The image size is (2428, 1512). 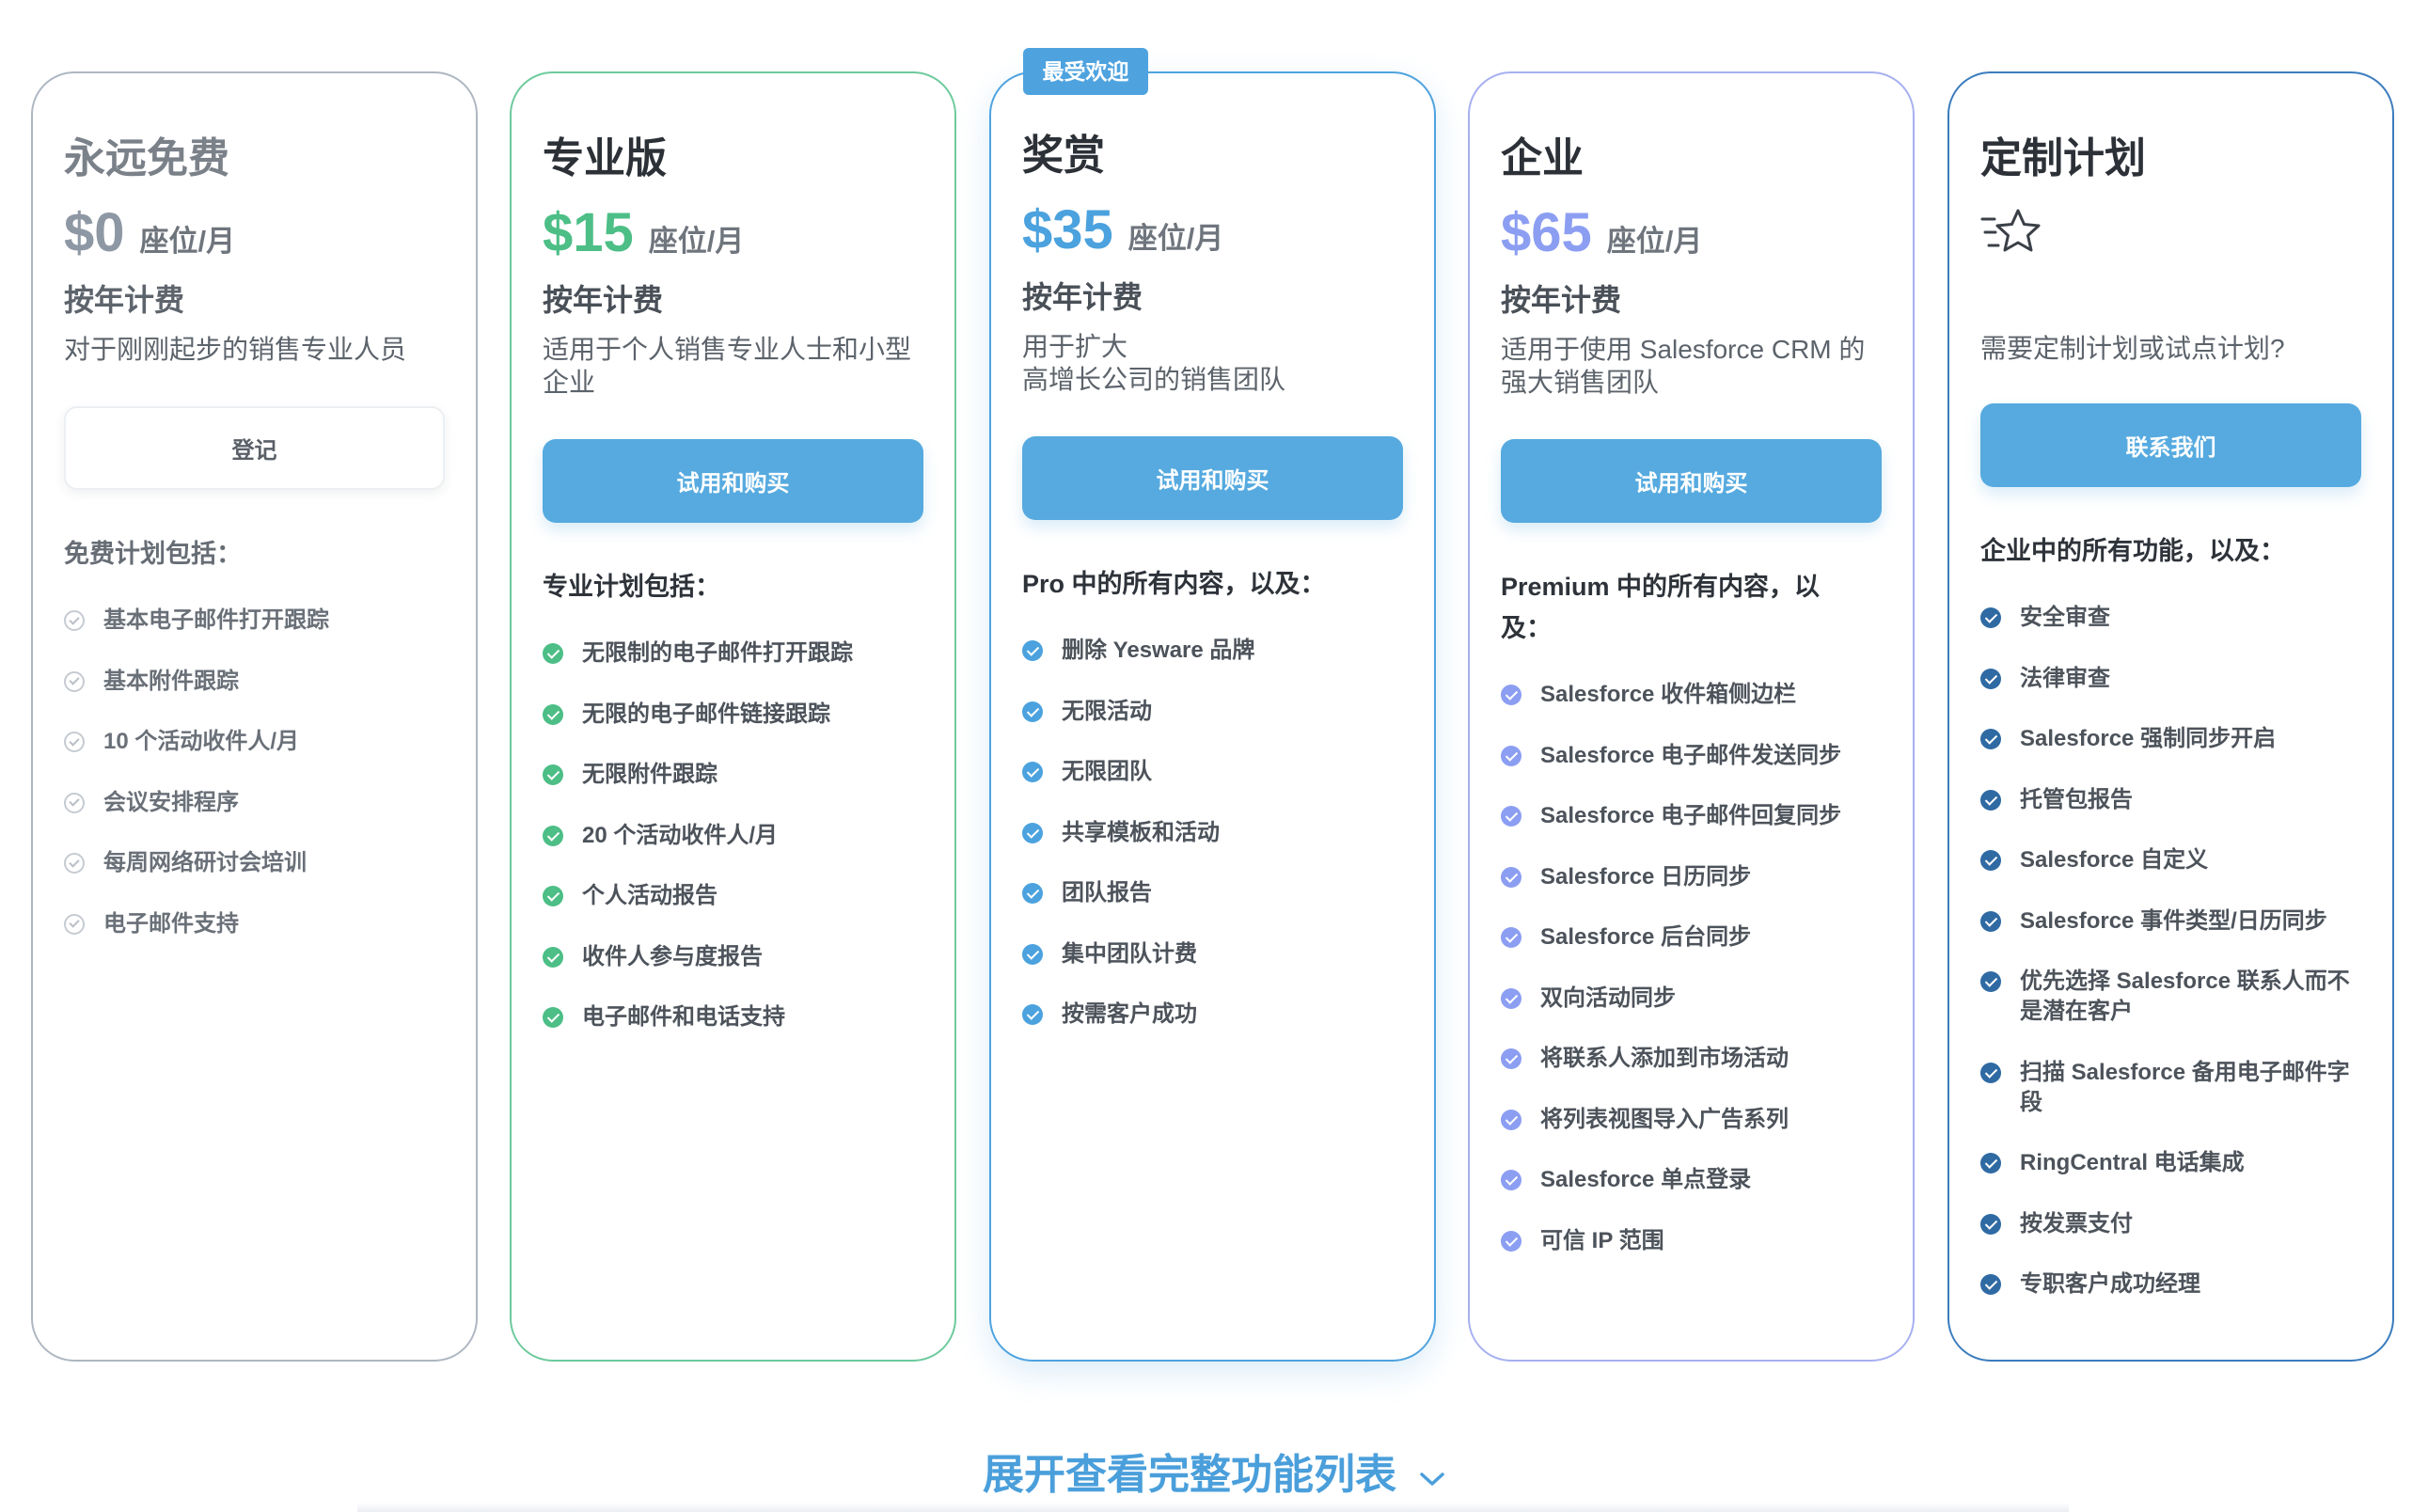 I want to click on feature-item: 电子邮件和电话支持, so click(x=733, y=1017).